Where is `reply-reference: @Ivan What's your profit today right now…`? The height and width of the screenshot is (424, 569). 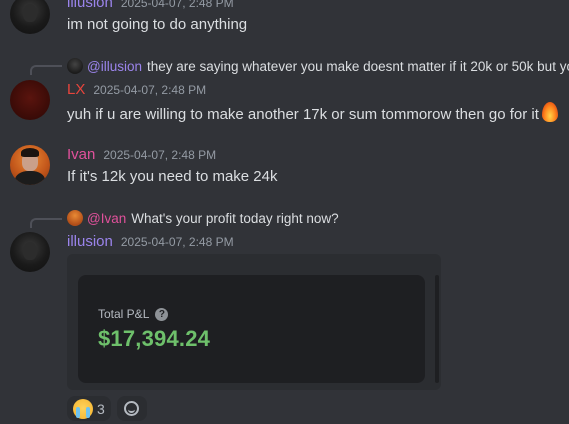
reply-reference: @Ivan What's your profit today right now… is located at coordinates (203, 218).